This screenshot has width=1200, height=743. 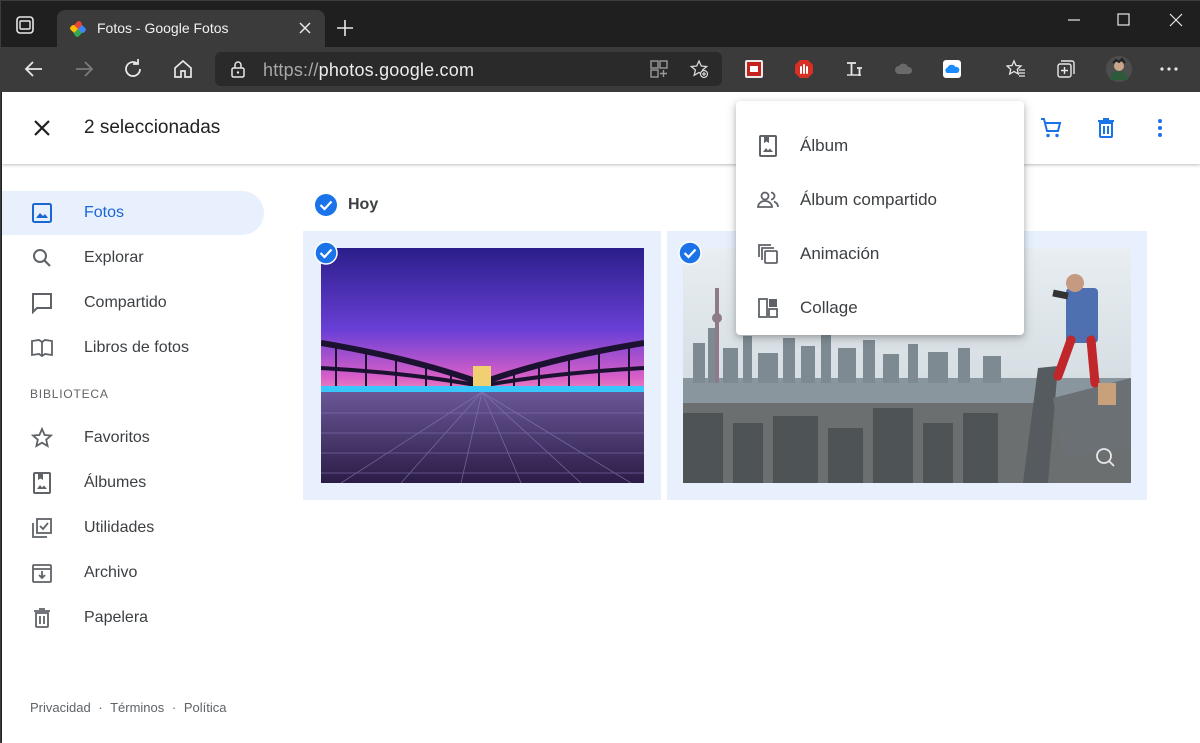 I want to click on translate-extension-icon, so click(x=854, y=69).